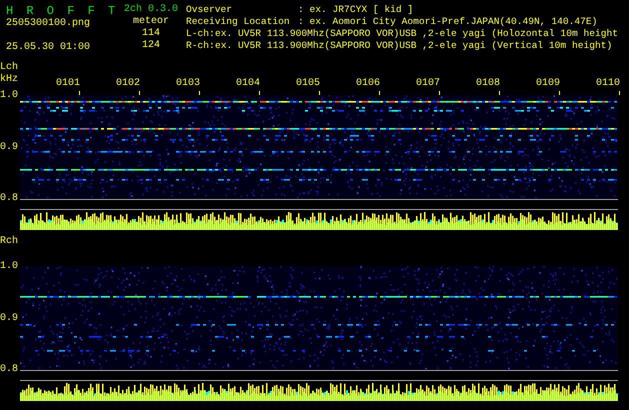 Image resolution: width=629 pixels, height=410 pixels. I want to click on app-title: H R O F F T, so click(61, 11).